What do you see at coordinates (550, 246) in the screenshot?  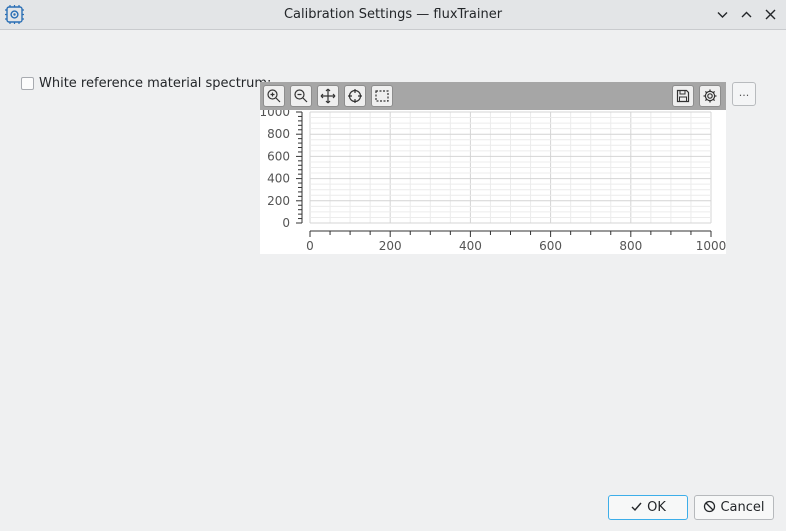 I see `x-tick-label: 600` at bounding box center [550, 246].